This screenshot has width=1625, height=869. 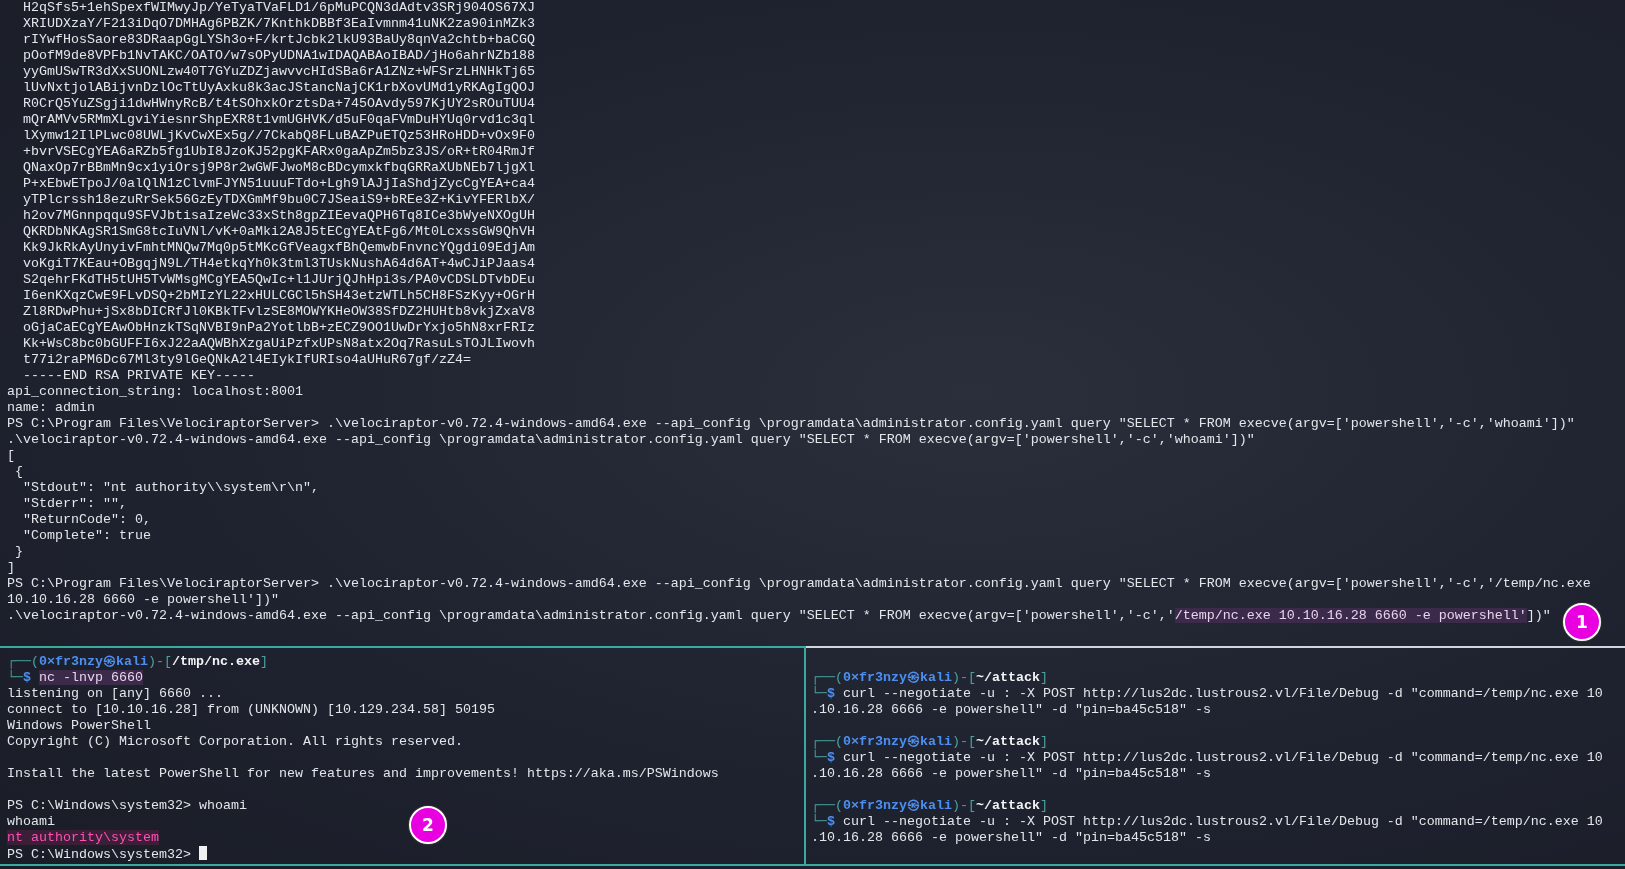 What do you see at coordinates (278, 312) in the screenshot?
I see `terminal-line: Zl8RDwPhu+jSx8bDICRfJl0KBkTFvlzSE8MOWYKHeOW38SfDZ2HUHtb8vkjZxaV8` at bounding box center [278, 312].